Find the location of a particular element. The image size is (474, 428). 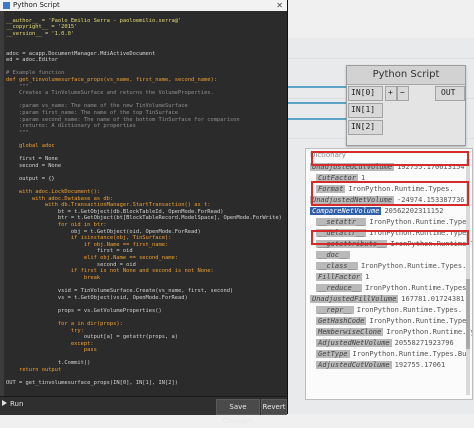

python-script-node: Python Script IN[0] IN[1] IN[2] + − OUT is located at coordinates (406, 105).